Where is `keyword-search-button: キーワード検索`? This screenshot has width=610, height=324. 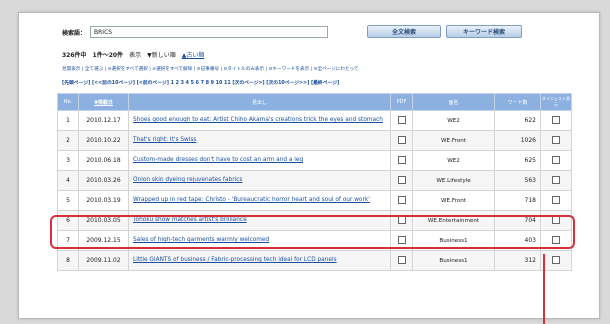
keyword-search-button: キーワード検索 is located at coordinates (484, 31).